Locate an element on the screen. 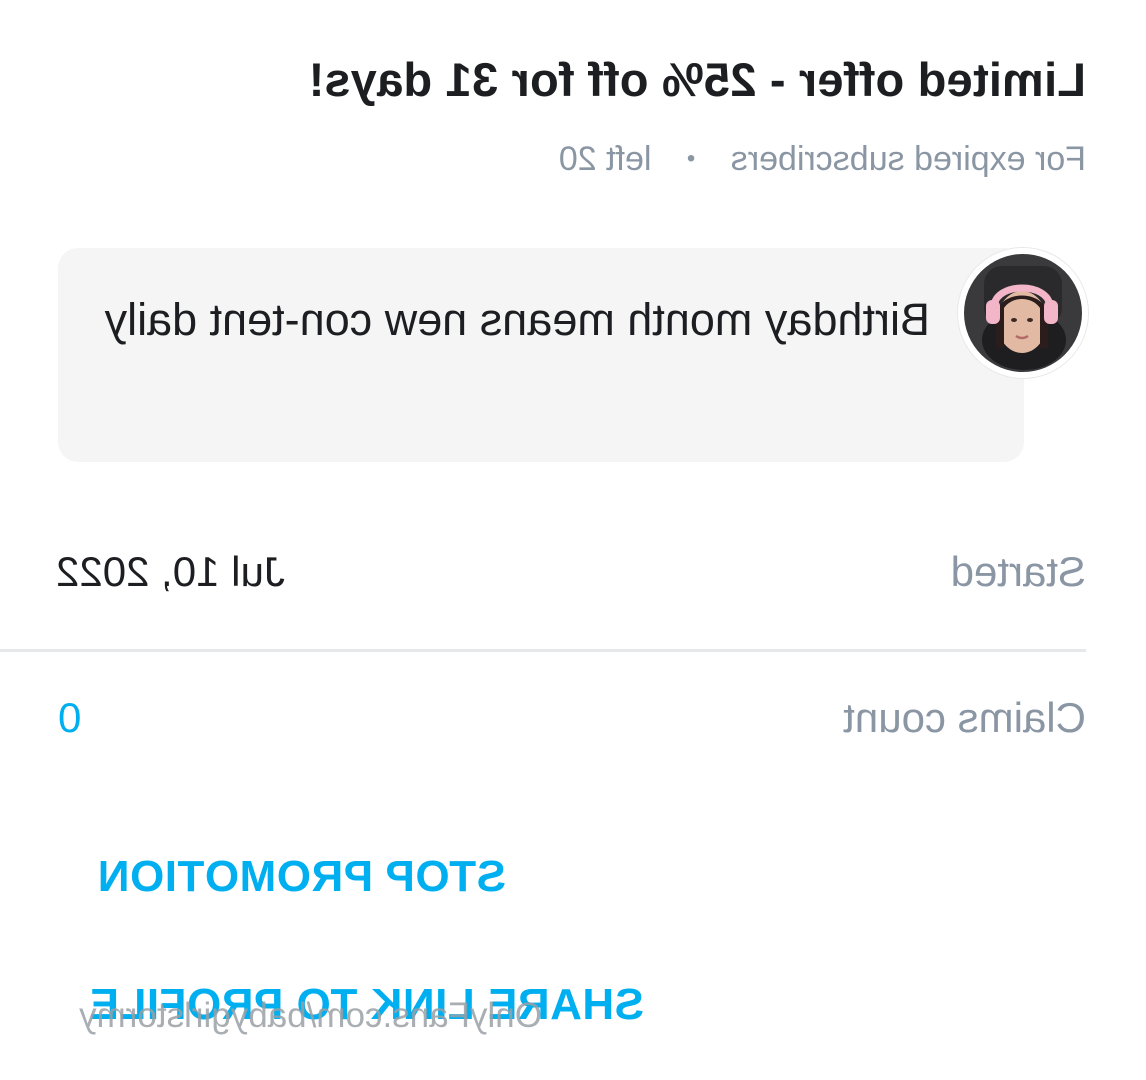 This screenshot has width=1146, height=1080. watermark: OnlyFans.com/babygirlstormy is located at coordinates (310, 1015).